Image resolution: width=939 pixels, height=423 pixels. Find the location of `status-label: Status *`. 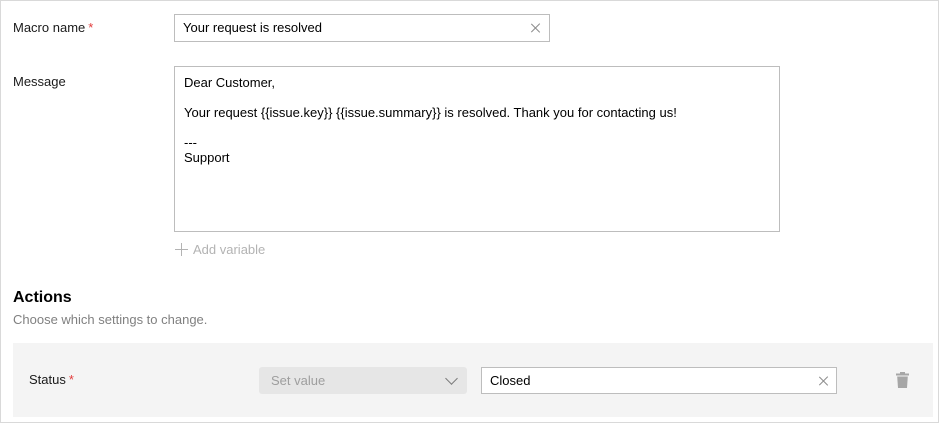

status-label: Status * is located at coordinates (51, 379).